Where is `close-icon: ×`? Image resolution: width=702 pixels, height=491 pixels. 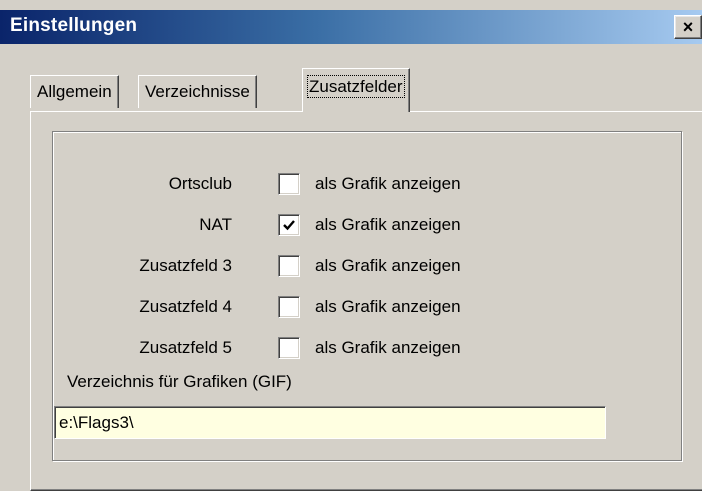 close-icon: × is located at coordinates (688, 27).